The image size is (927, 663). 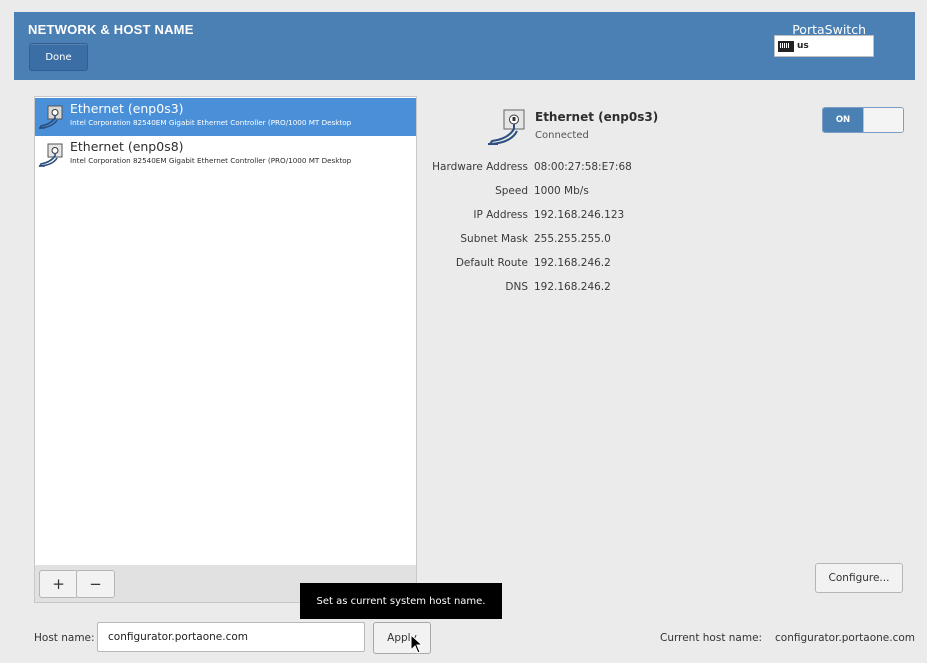 What do you see at coordinates (711, 638) in the screenshot?
I see `current-host-name-label: Current host name:` at bounding box center [711, 638].